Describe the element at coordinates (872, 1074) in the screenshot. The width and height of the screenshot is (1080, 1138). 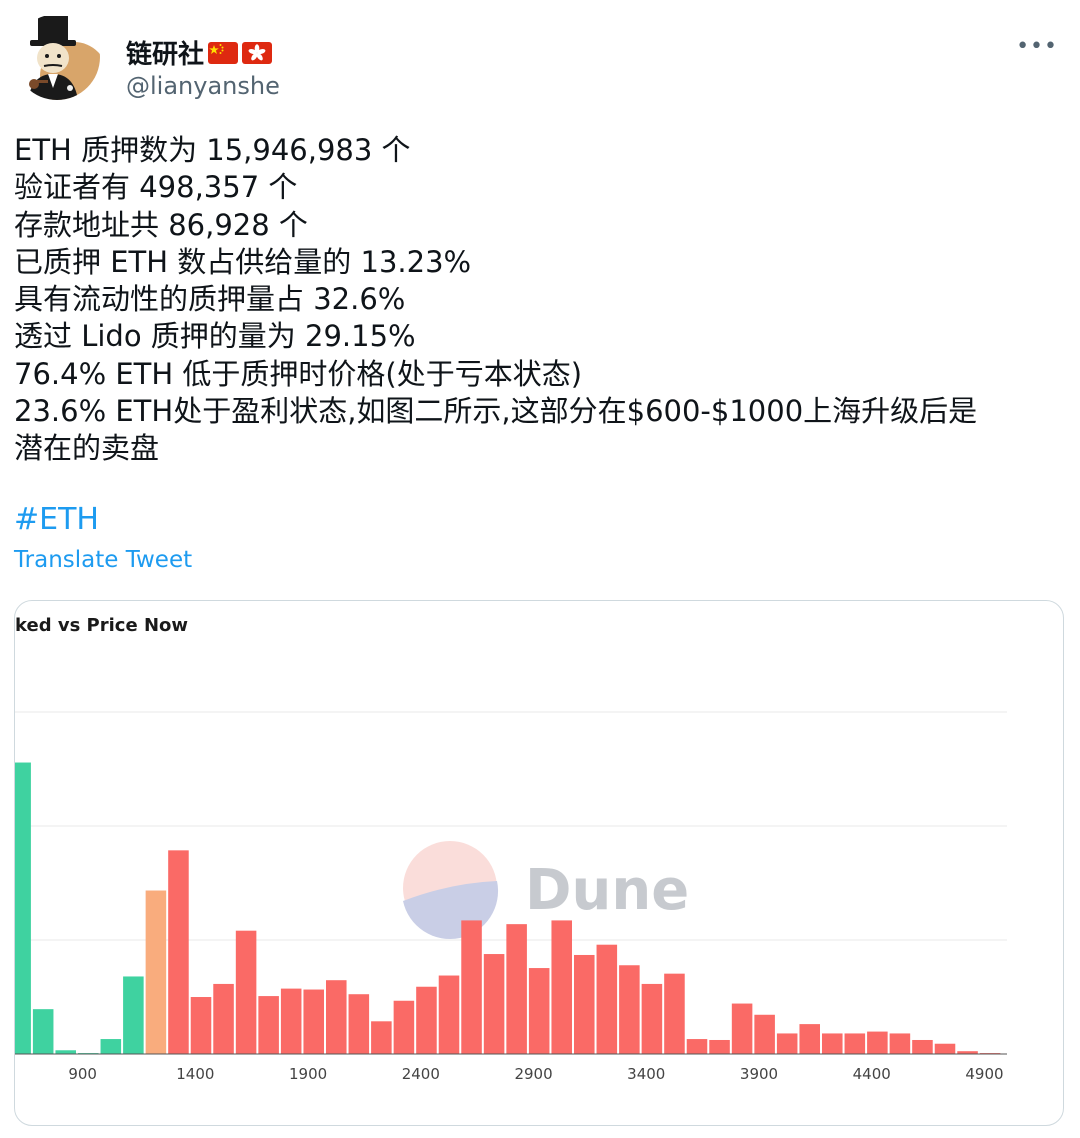
I see `x-tick-label: 4400` at that location.